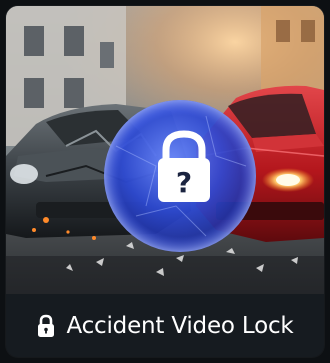 The height and width of the screenshot is (363, 330). What do you see at coordinates (46, 325) in the screenshot?
I see `padlock-icon` at bounding box center [46, 325].